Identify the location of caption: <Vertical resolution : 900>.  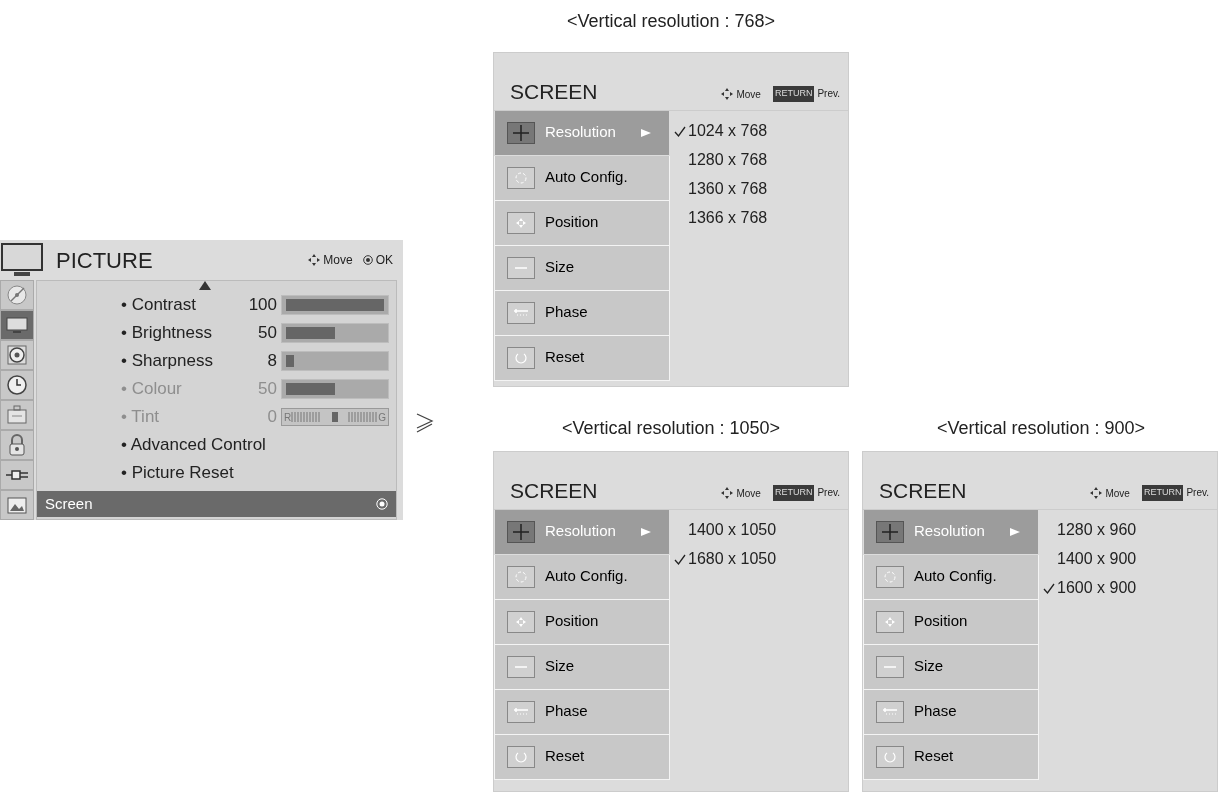
(1041, 428).